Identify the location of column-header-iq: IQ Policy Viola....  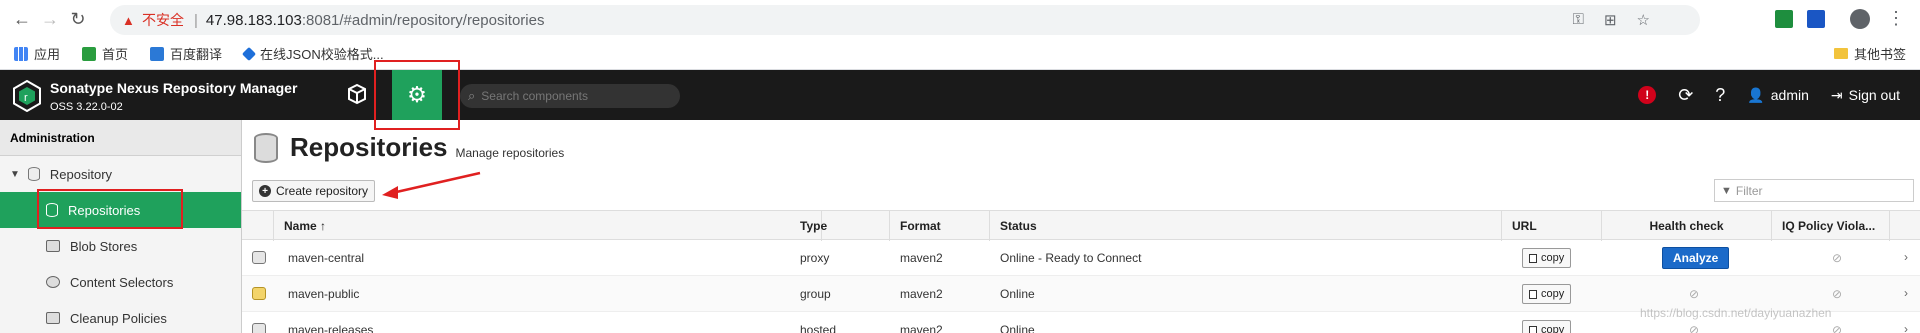
(1831, 226).